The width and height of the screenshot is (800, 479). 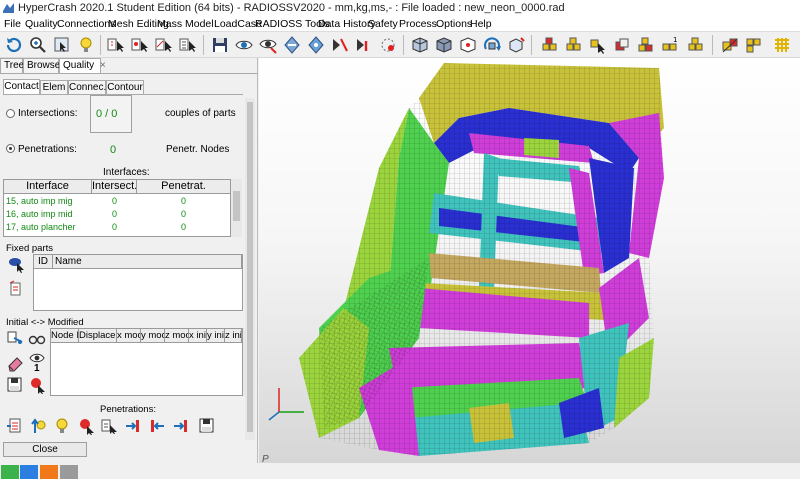 I want to click on tab-tree: Tree, so click(x=12, y=65).